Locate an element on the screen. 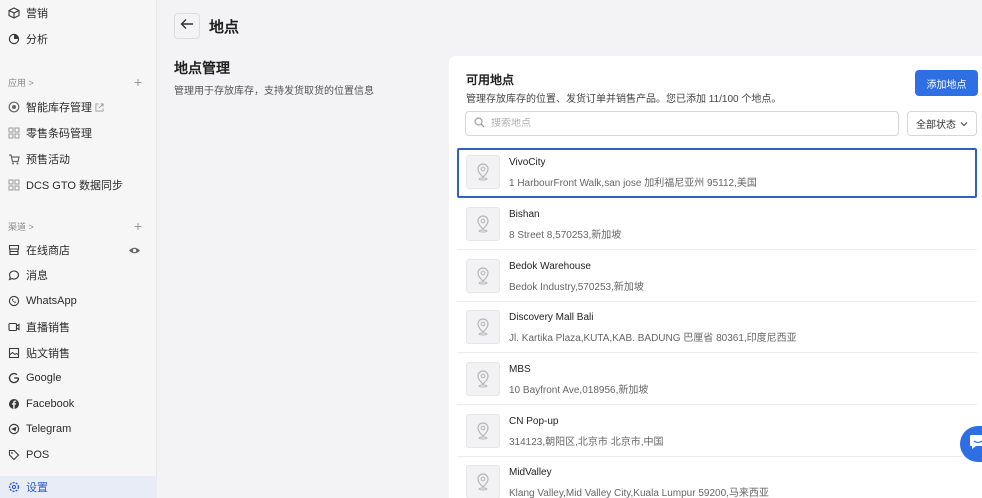 The image size is (982, 498). eye-icon is located at coordinates (134, 250).